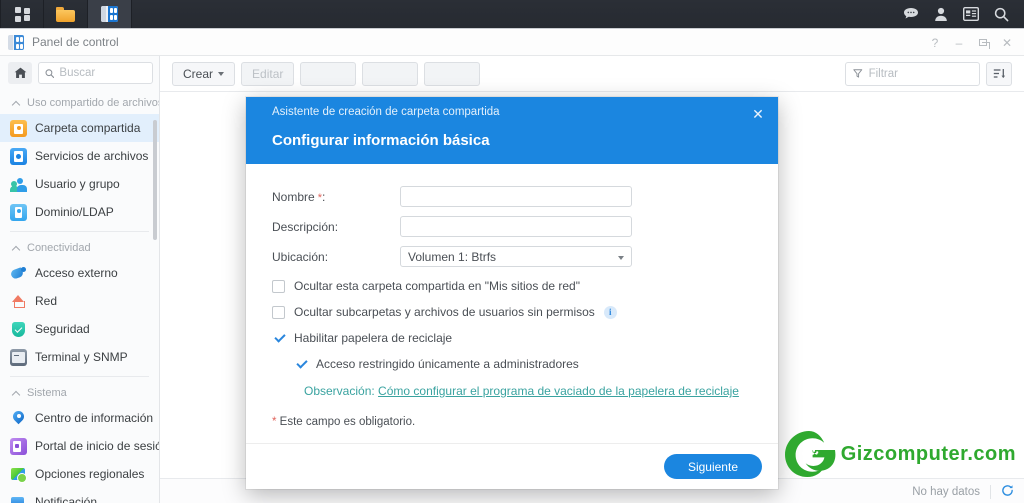 This screenshot has height=503, width=1024. I want to click on taskbar-spacer, so click(514, 14).